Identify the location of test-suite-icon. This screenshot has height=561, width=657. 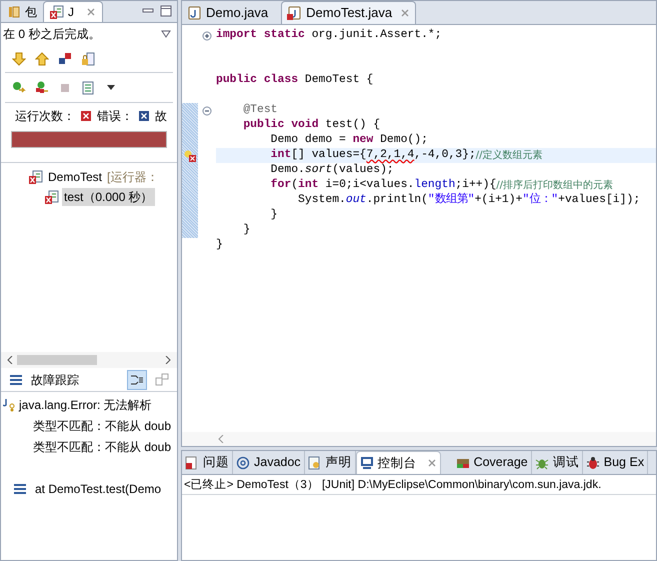
(36, 177).